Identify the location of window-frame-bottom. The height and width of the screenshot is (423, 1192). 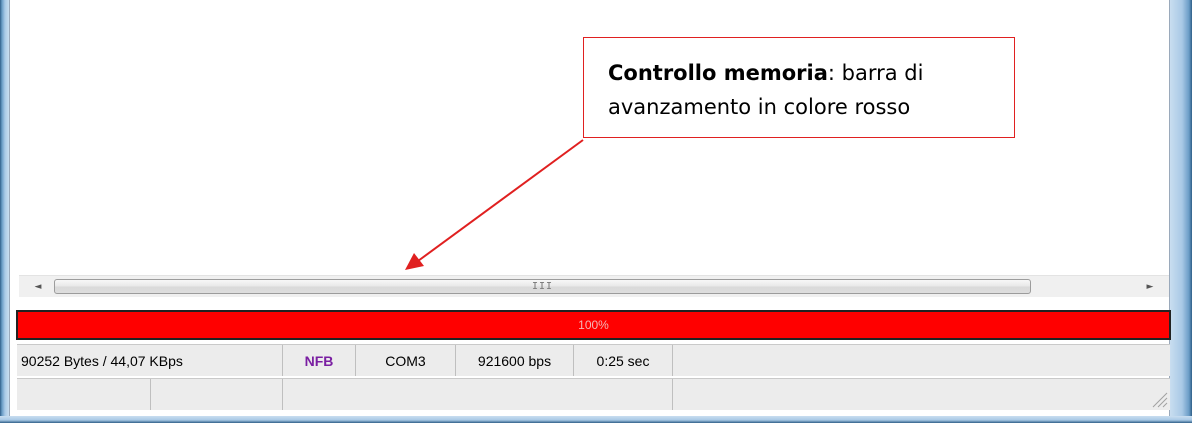
(596, 419).